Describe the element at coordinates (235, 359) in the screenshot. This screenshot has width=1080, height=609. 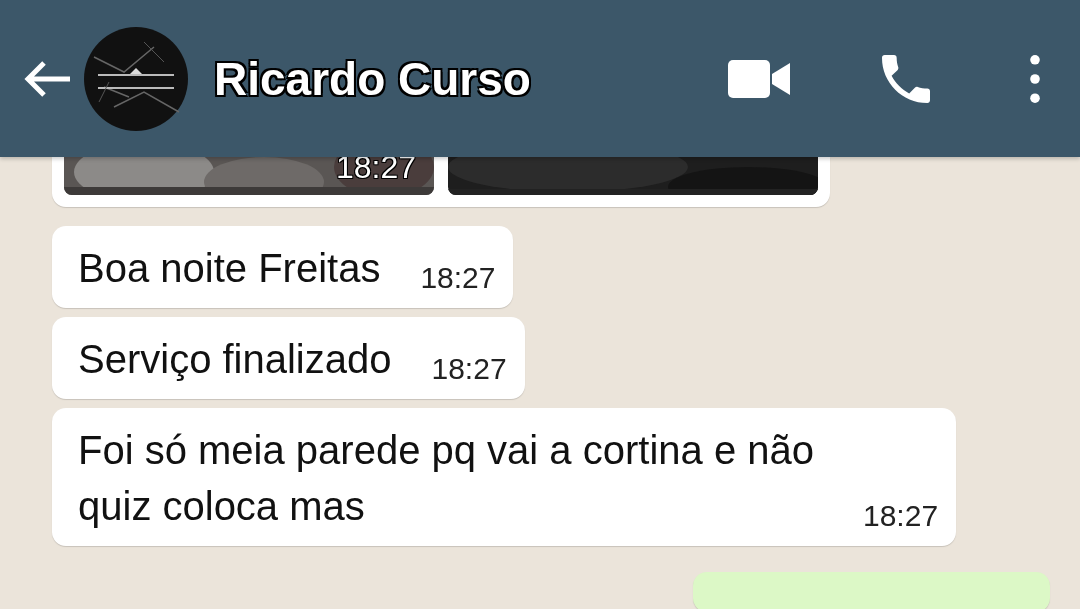
I see `message-text: Serviço finalizado` at that location.